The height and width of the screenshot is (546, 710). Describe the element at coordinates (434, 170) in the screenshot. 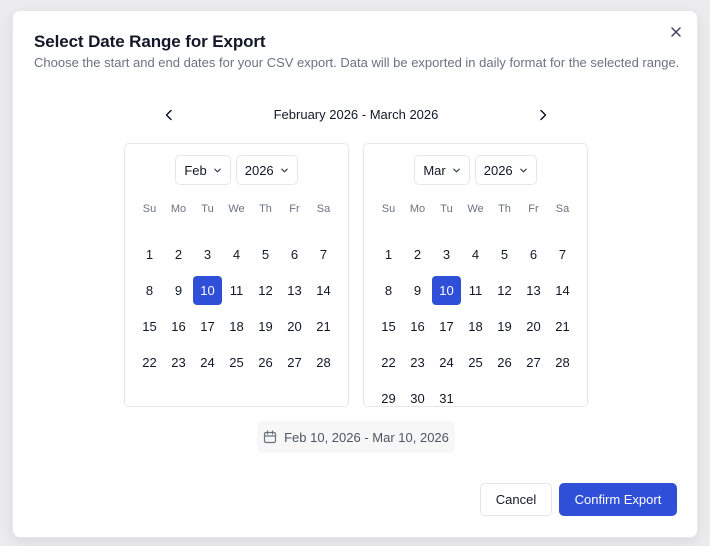

I see `month-select-value: Mar` at that location.